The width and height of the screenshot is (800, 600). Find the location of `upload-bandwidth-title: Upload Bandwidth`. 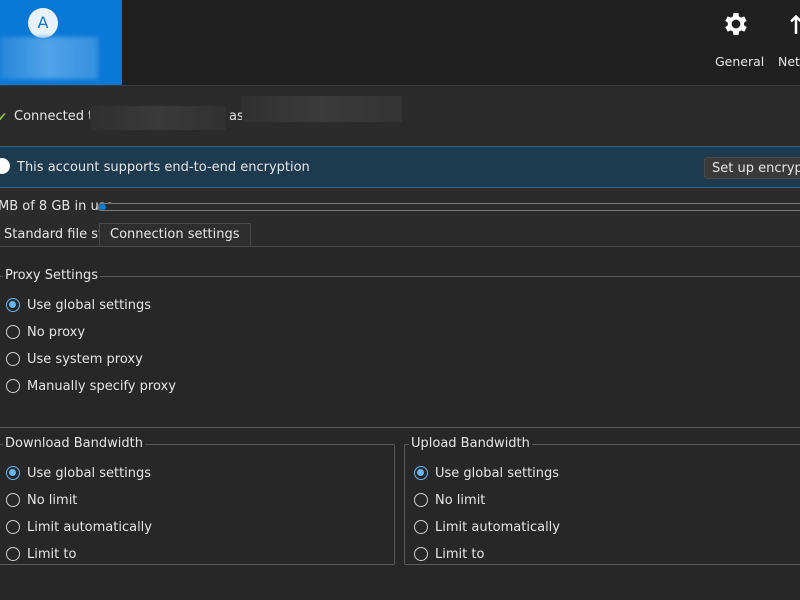

upload-bandwidth-title: Upload Bandwidth is located at coordinates (470, 443).